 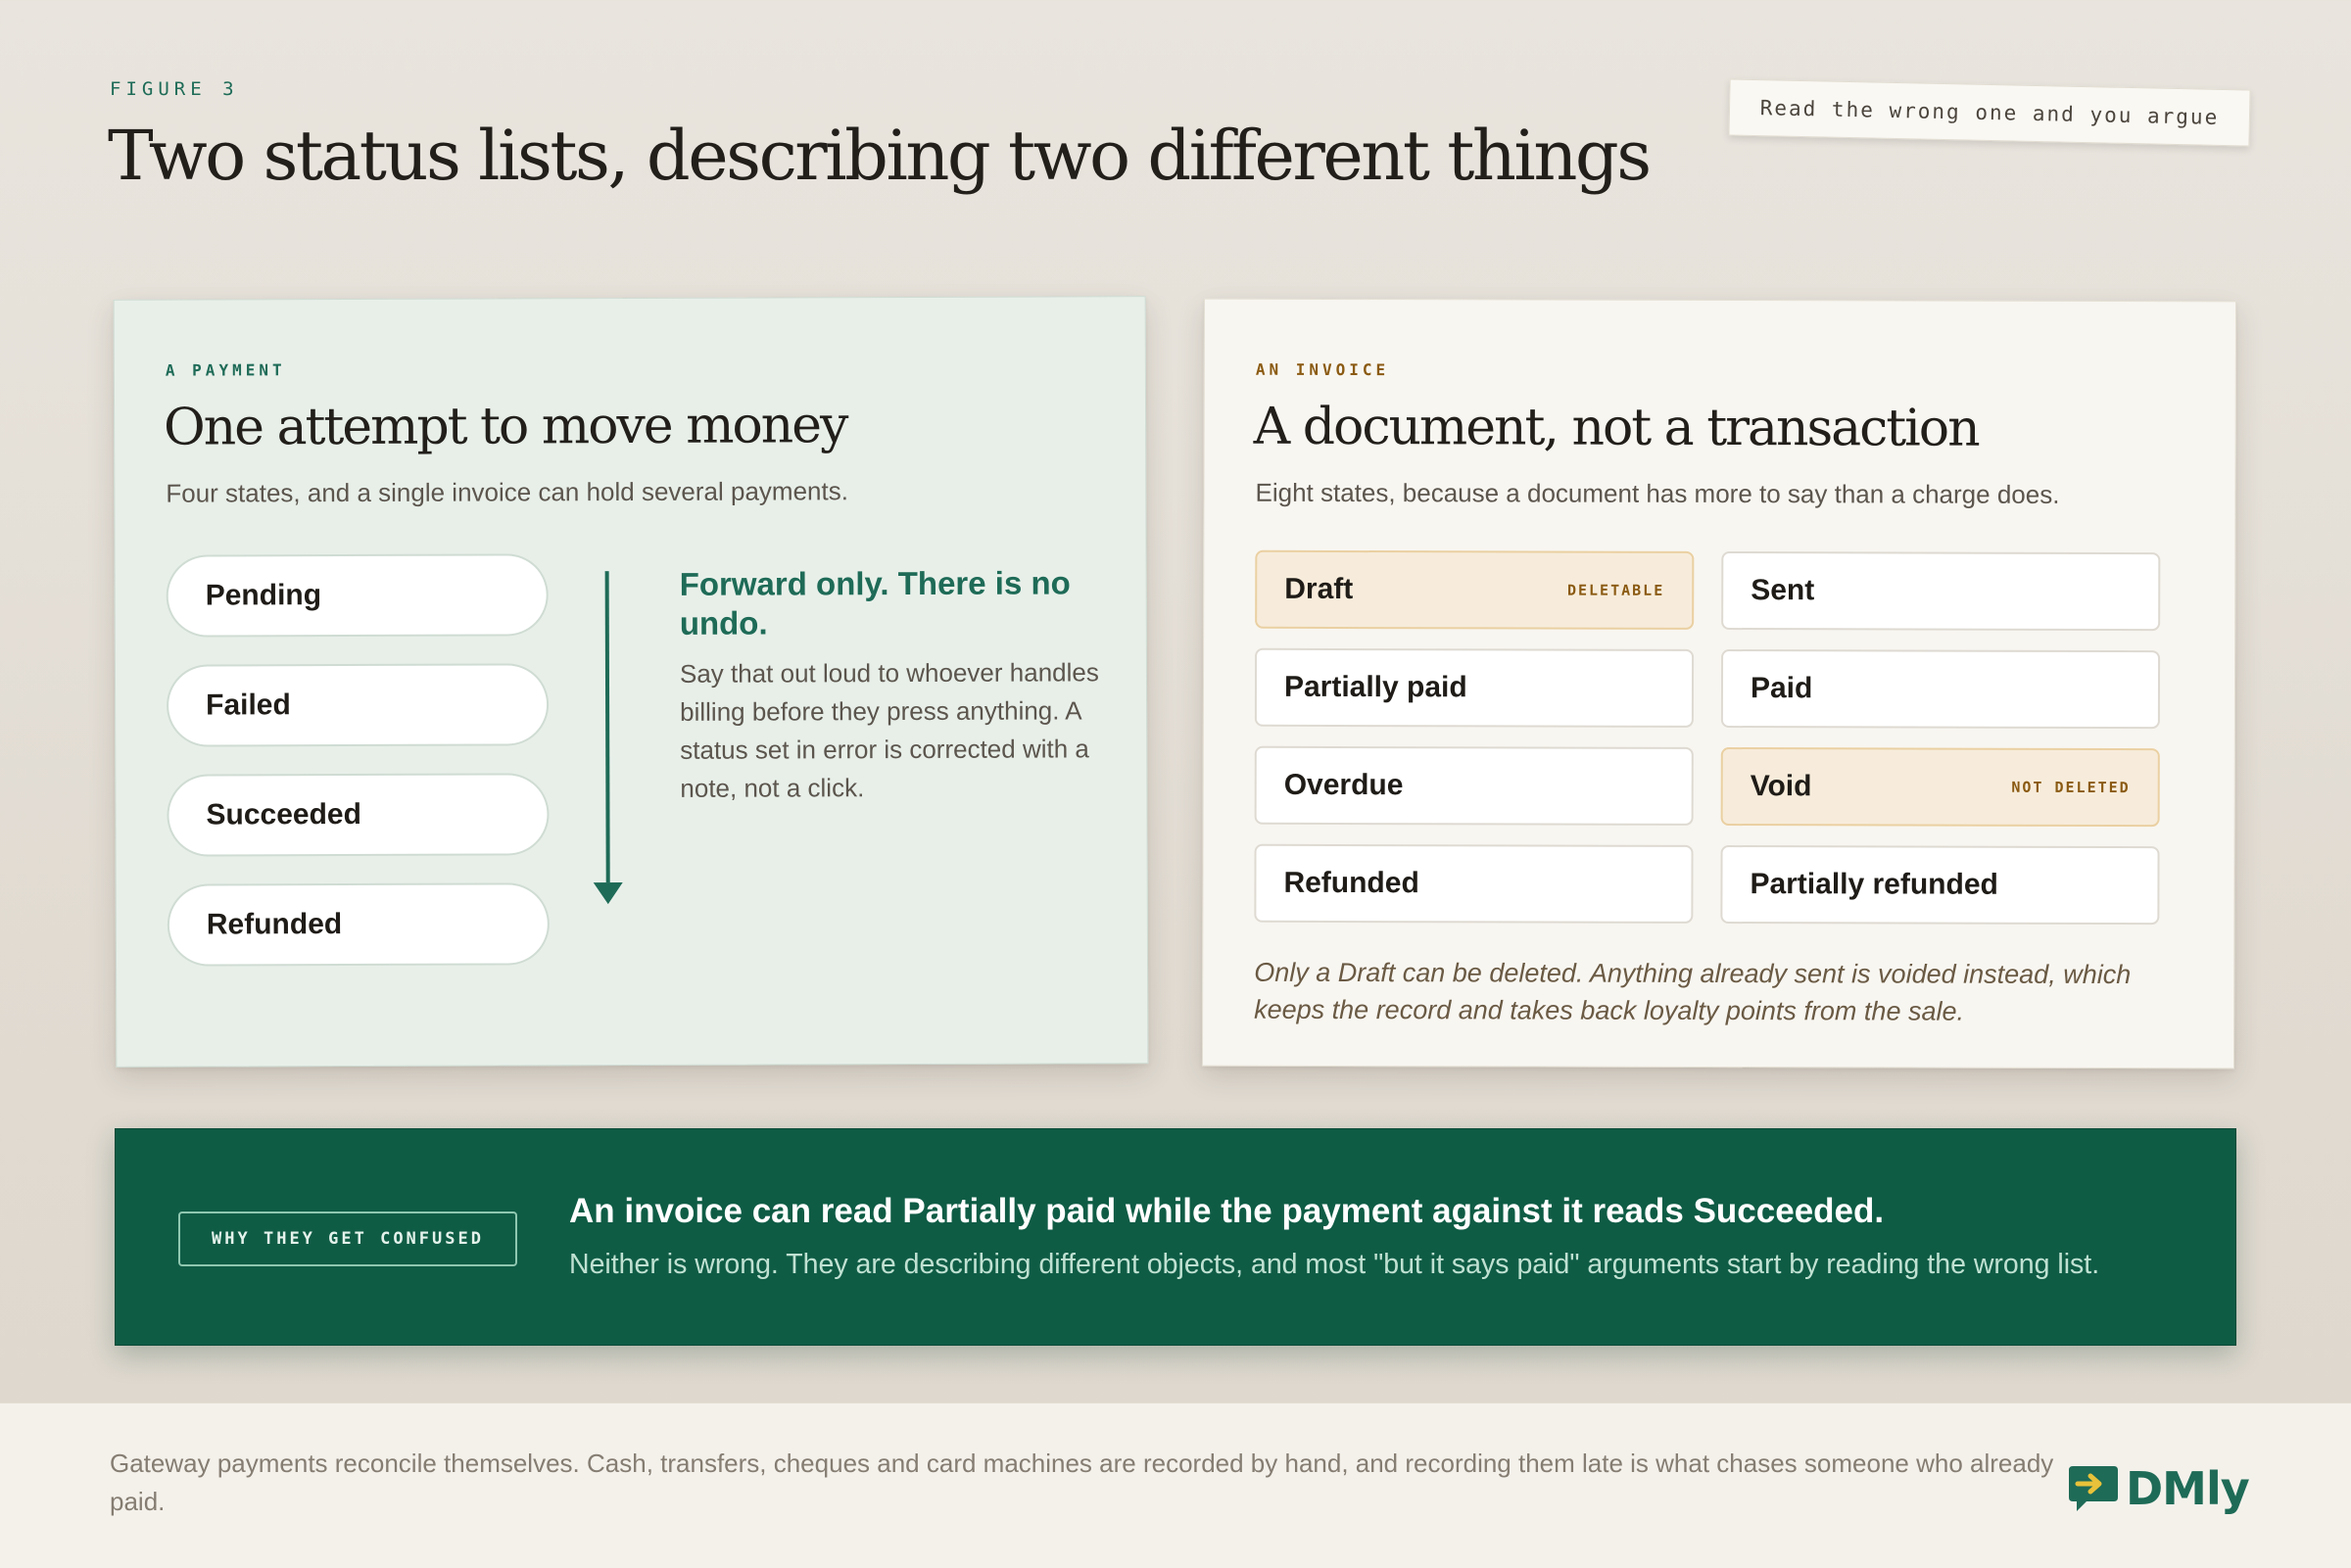 What do you see at coordinates (1319, 589) in the screenshot?
I see `invoice-state-label: Draft` at bounding box center [1319, 589].